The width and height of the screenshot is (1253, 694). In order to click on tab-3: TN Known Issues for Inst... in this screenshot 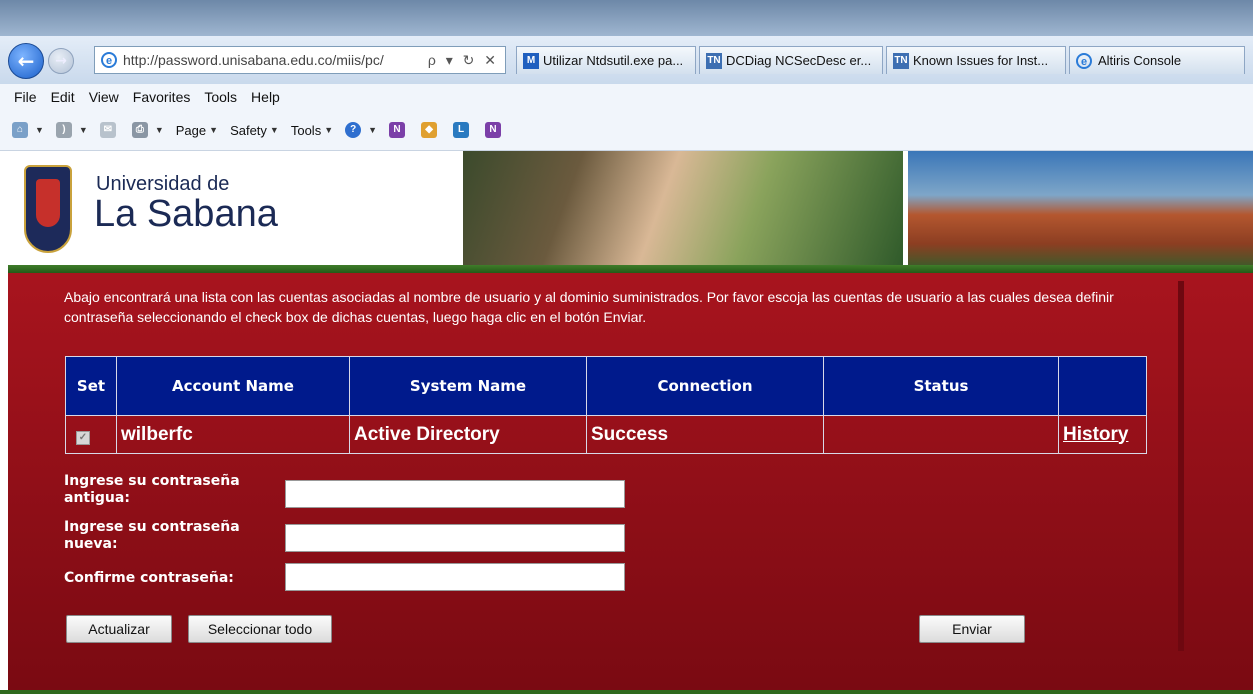, I will do `click(976, 60)`.